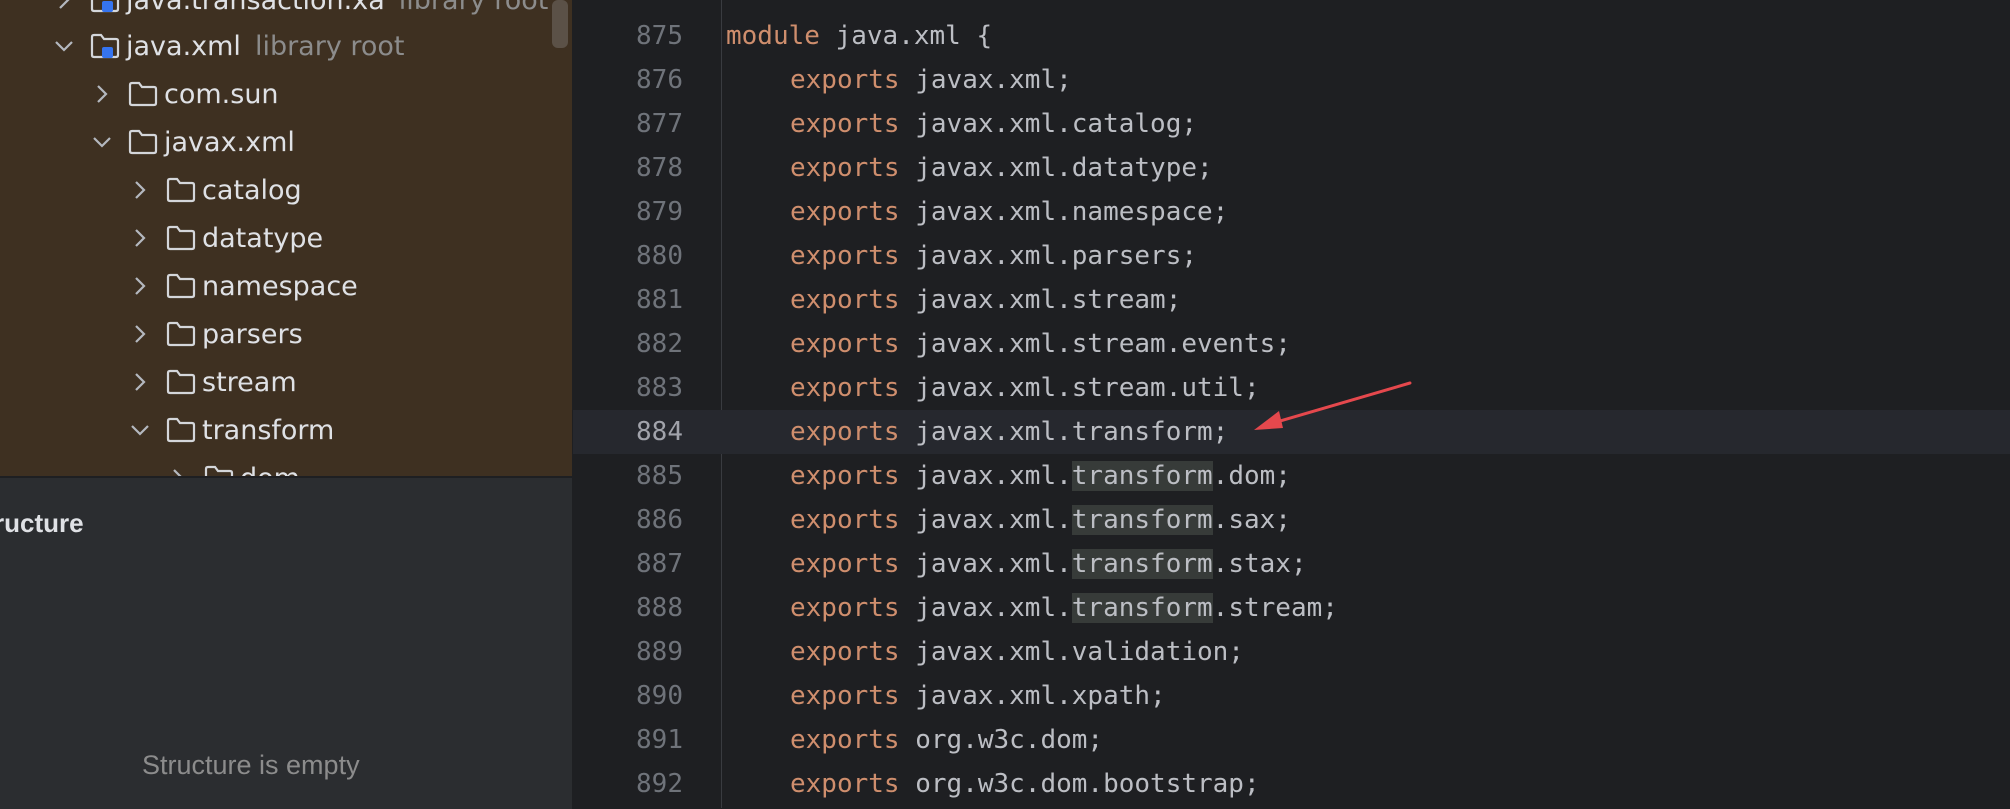 Image resolution: width=2010 pixels, height=809 pixels. I want to click on tree-item-parsers: parsers, so click(215, 334).